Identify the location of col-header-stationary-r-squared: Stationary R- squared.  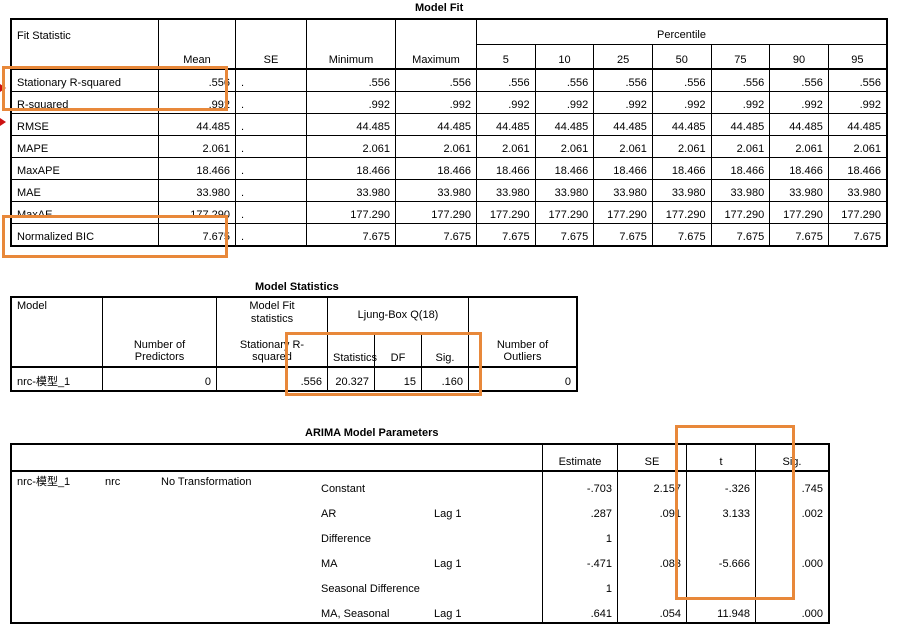
(272, 350).